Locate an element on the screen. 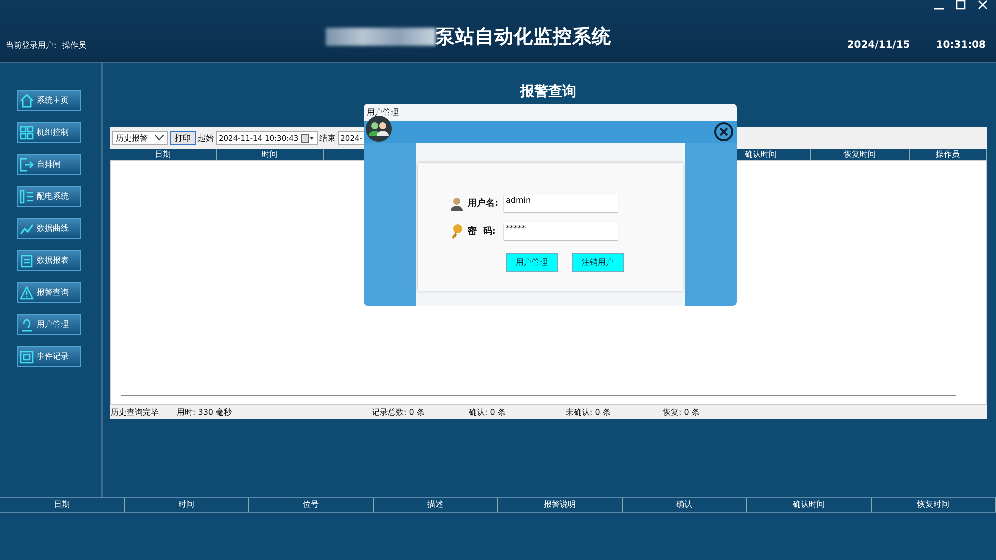  current-user-label: 当前登录用户: is located at coordinates (31, 45).